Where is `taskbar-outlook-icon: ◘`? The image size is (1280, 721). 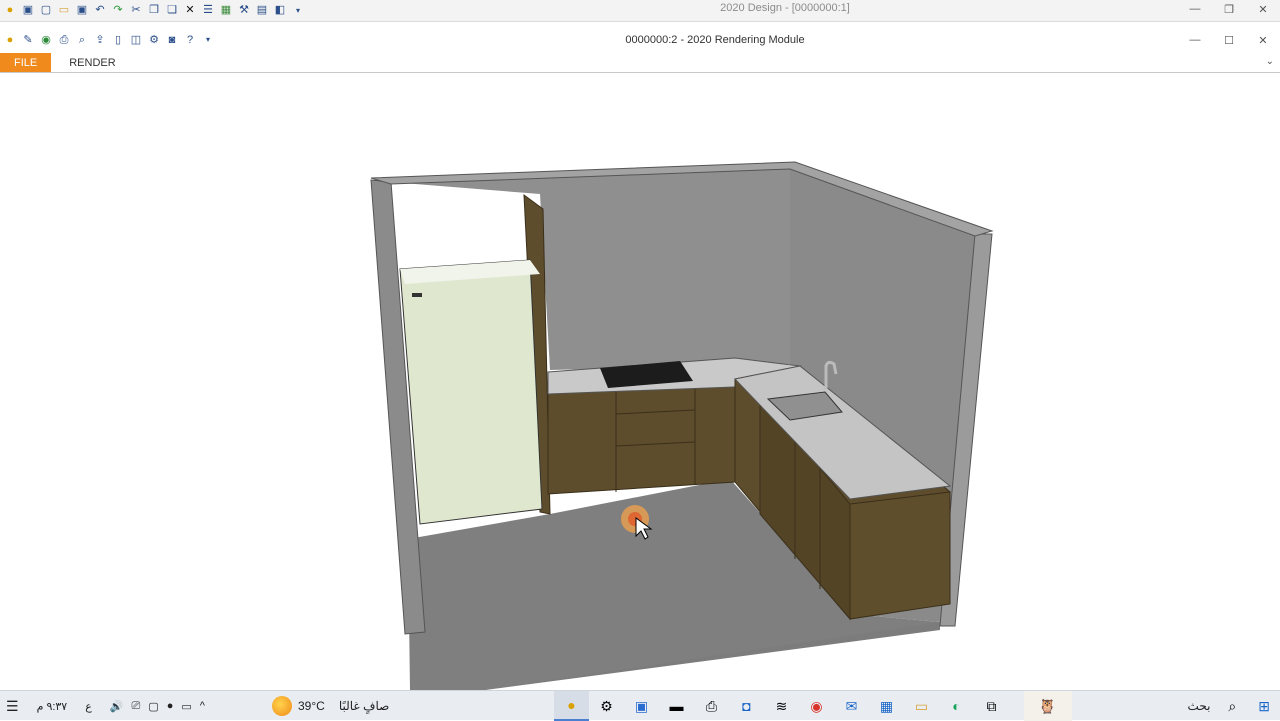
taskbar-outlook-icon: ◘ is located at coordinates (746, 706).